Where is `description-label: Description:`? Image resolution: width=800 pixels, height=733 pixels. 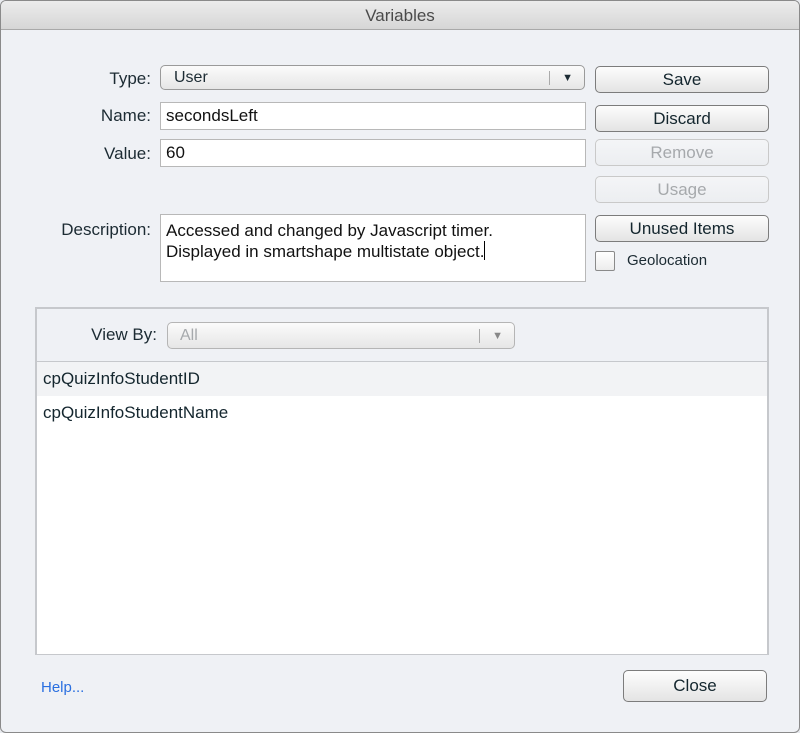 description-label: Description: is located at coordinates (106, 229).